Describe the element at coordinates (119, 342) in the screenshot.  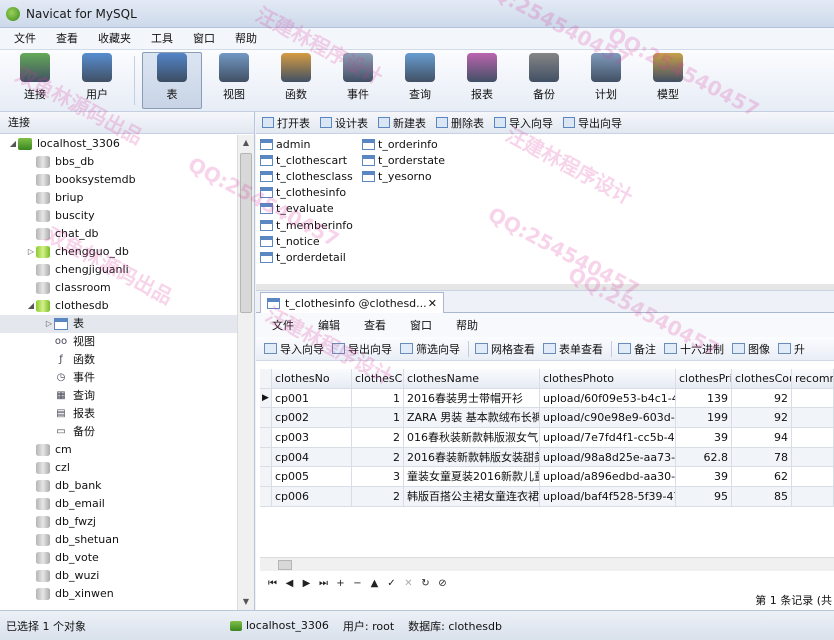
I see `tree-node: oo 视图` at that location.